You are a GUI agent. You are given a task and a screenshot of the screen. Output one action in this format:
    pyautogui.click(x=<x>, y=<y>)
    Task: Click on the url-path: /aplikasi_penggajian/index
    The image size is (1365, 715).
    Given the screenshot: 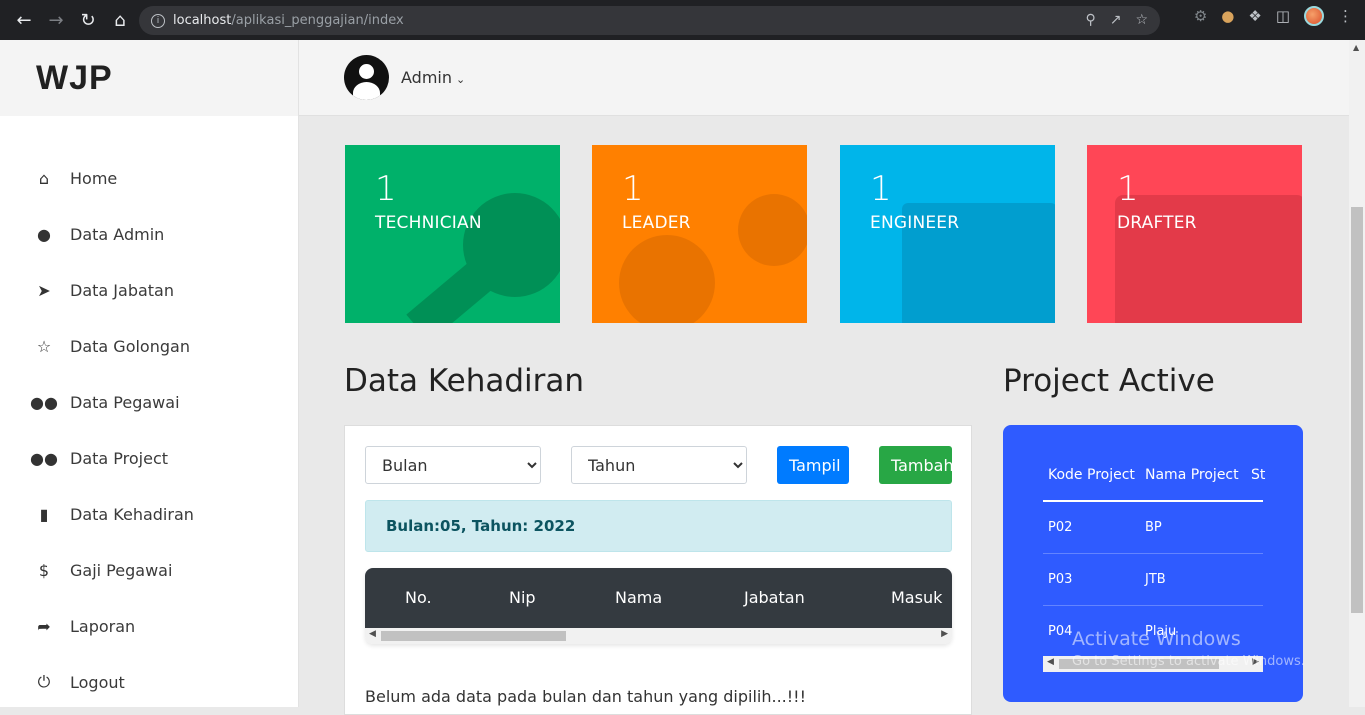 What is the action you would take?
    pyautogui.click(x=317, y=20)
    